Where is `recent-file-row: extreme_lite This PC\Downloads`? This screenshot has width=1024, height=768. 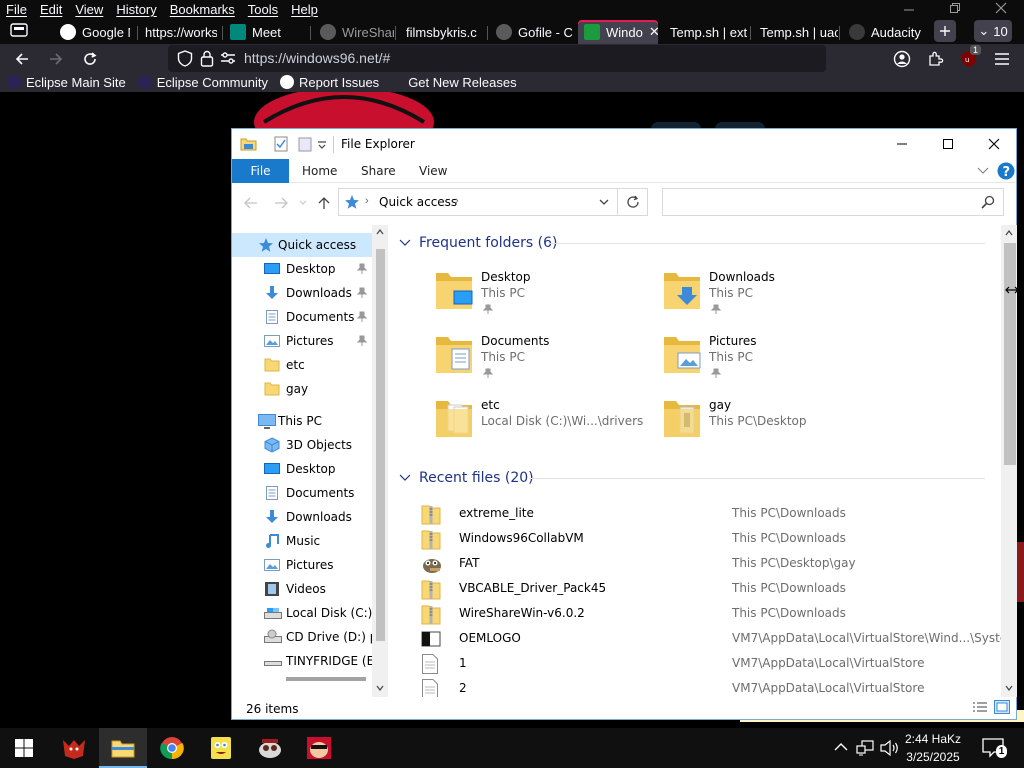 recent-file-row: extreme_lite This PC\Downloads is located at coordinates (695, 513).